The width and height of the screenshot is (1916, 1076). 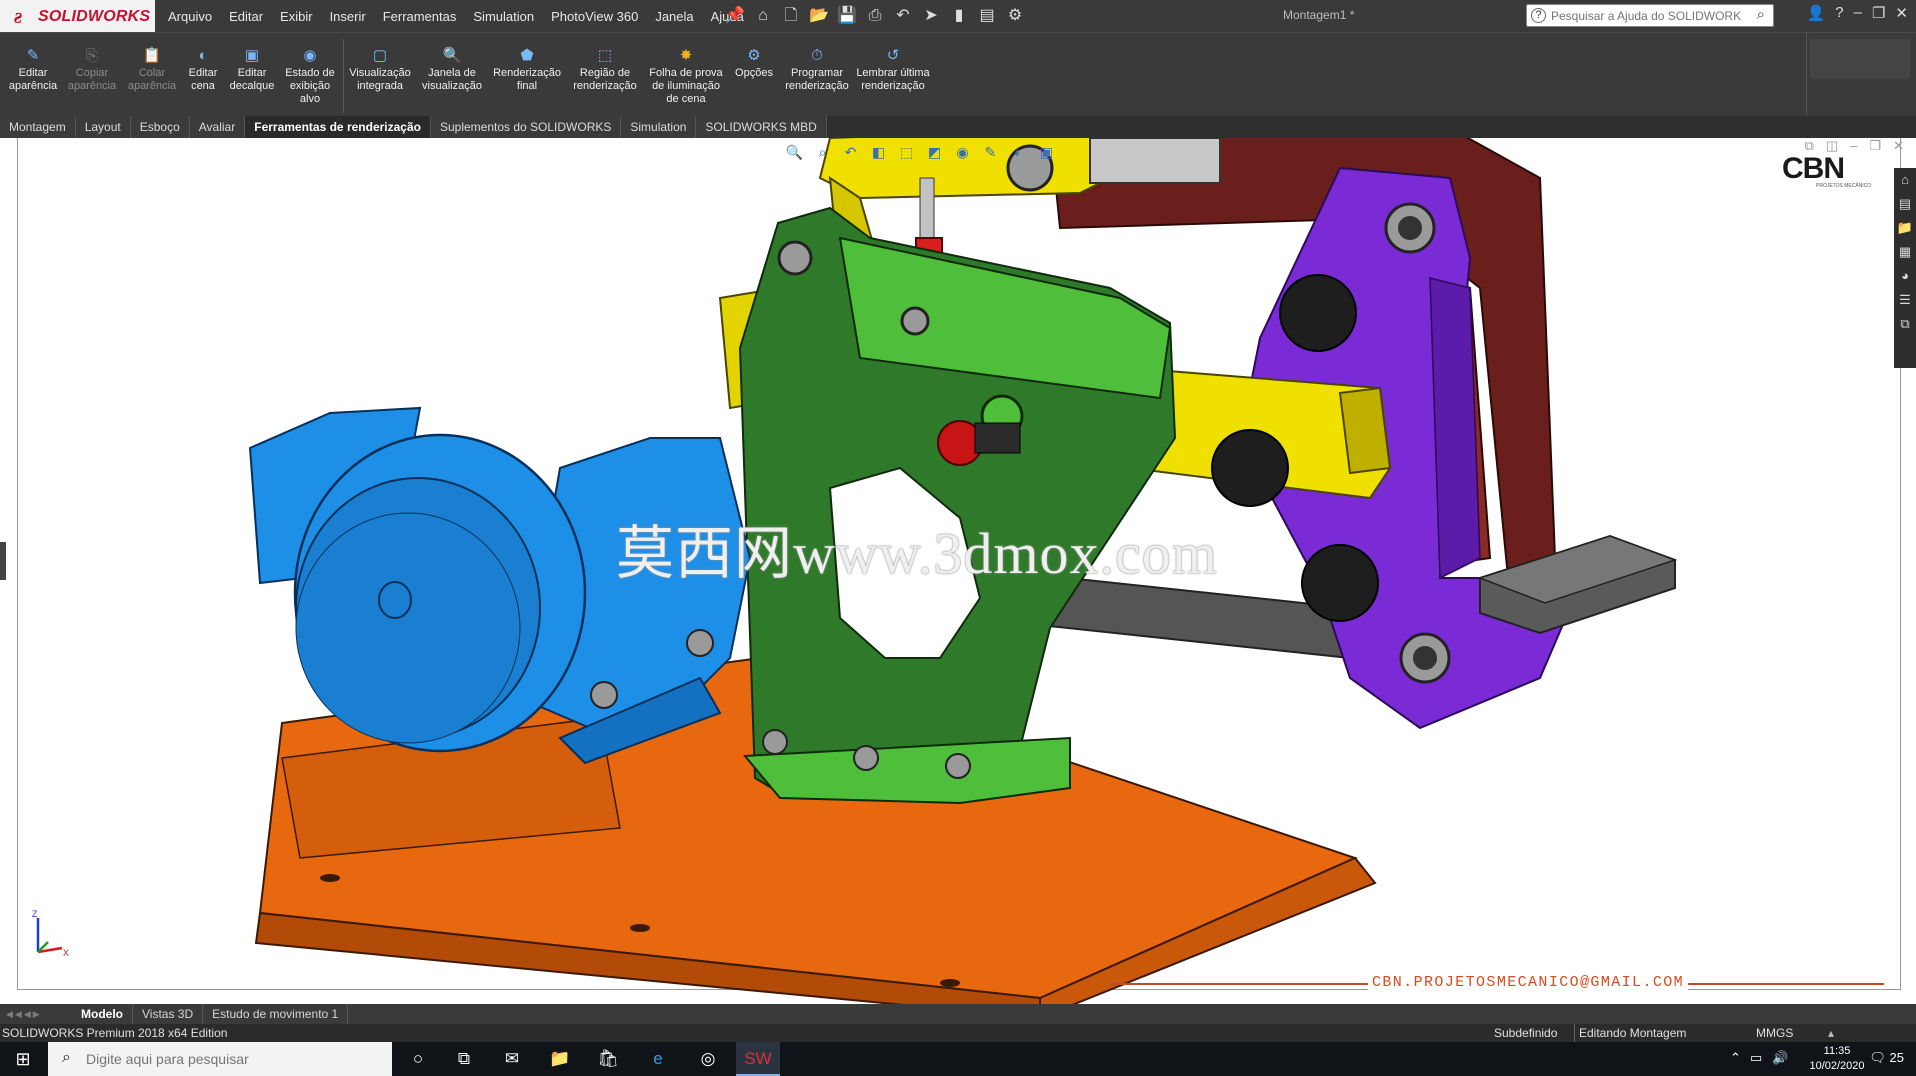 I want to click on minimize-icon: –, so click(x=1858, y=13).